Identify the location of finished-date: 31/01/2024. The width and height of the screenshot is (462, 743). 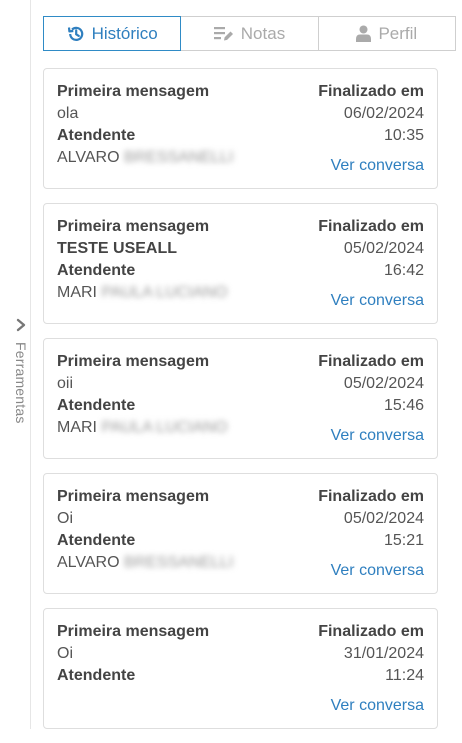
(383, 653).